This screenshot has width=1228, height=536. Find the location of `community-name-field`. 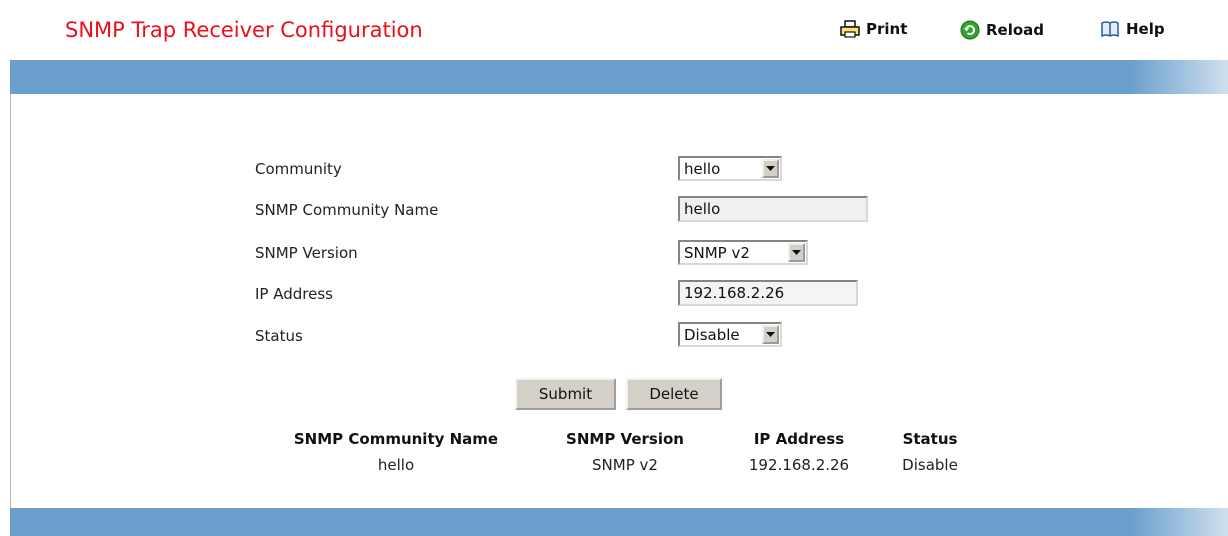

community-name-field is located at coordinates (773, 209).